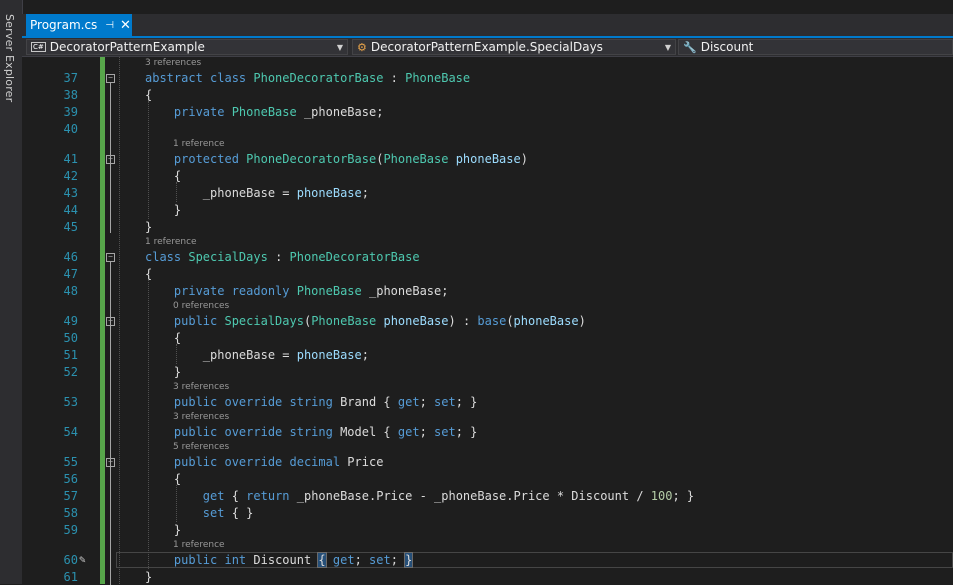  Describe the element at coordinates (487, 338) in the screenshot. I see `code-line: 50 {` at that location.